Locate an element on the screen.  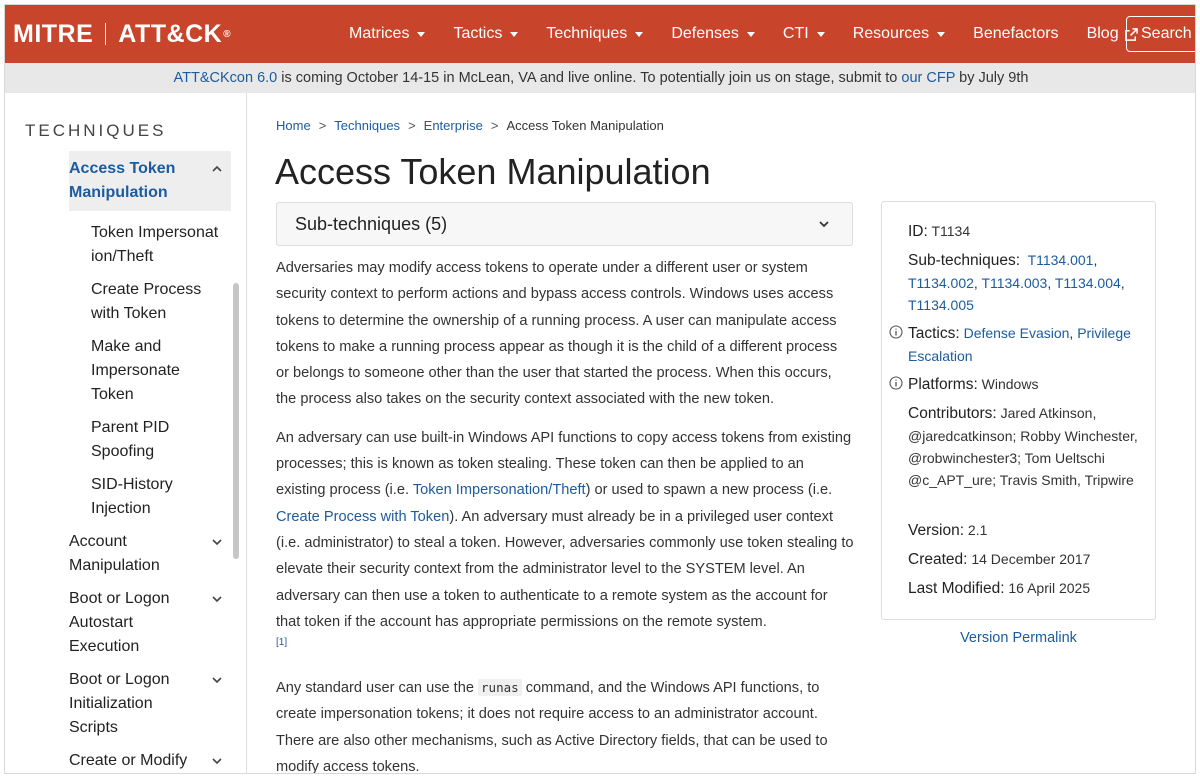
card-modified-value: 16 April 2025 is located at coordinates (1049, 588).